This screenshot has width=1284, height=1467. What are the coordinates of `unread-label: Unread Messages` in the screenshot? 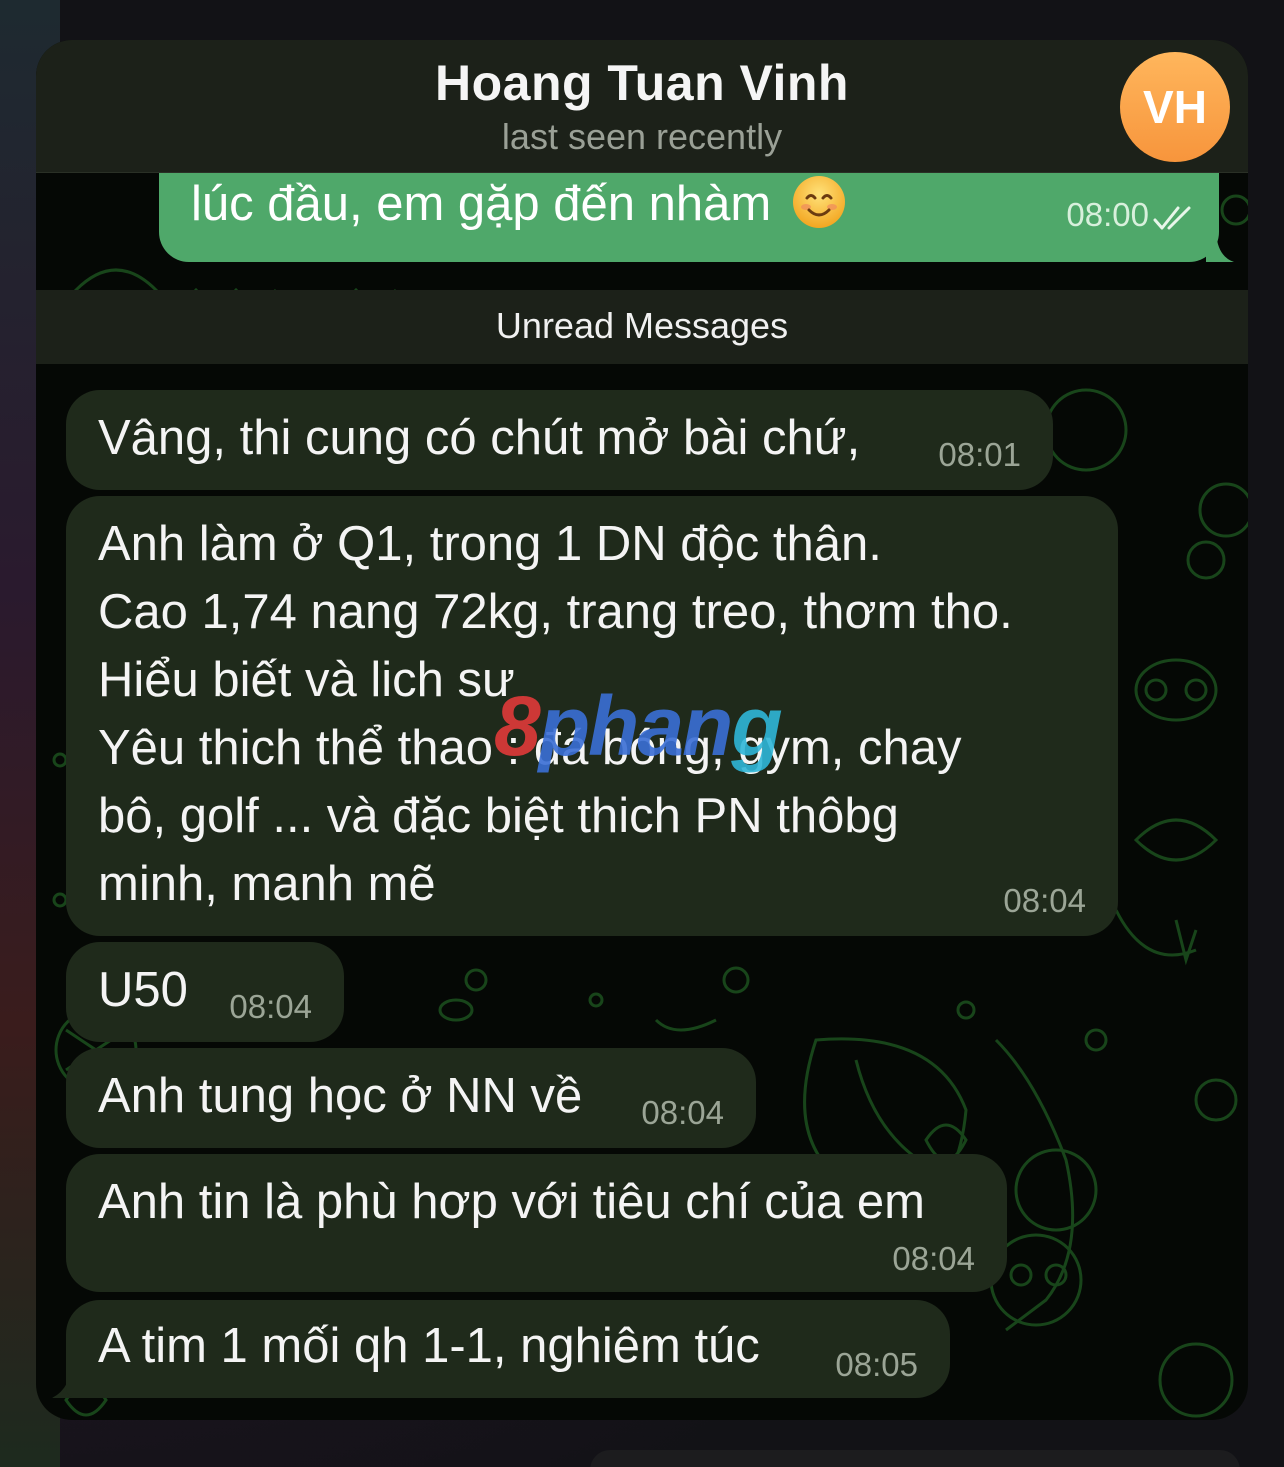 It's located at (642, 325).